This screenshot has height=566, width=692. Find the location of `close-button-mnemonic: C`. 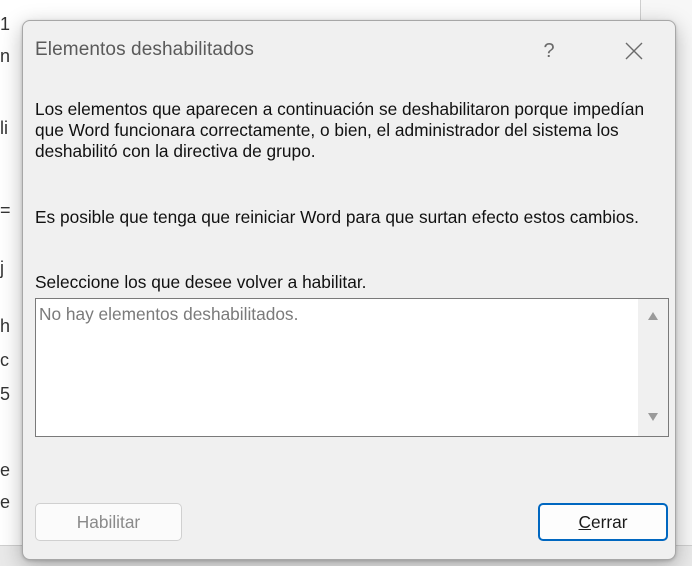

close-button-mnemonic: C is located at coordinates (584, 522).